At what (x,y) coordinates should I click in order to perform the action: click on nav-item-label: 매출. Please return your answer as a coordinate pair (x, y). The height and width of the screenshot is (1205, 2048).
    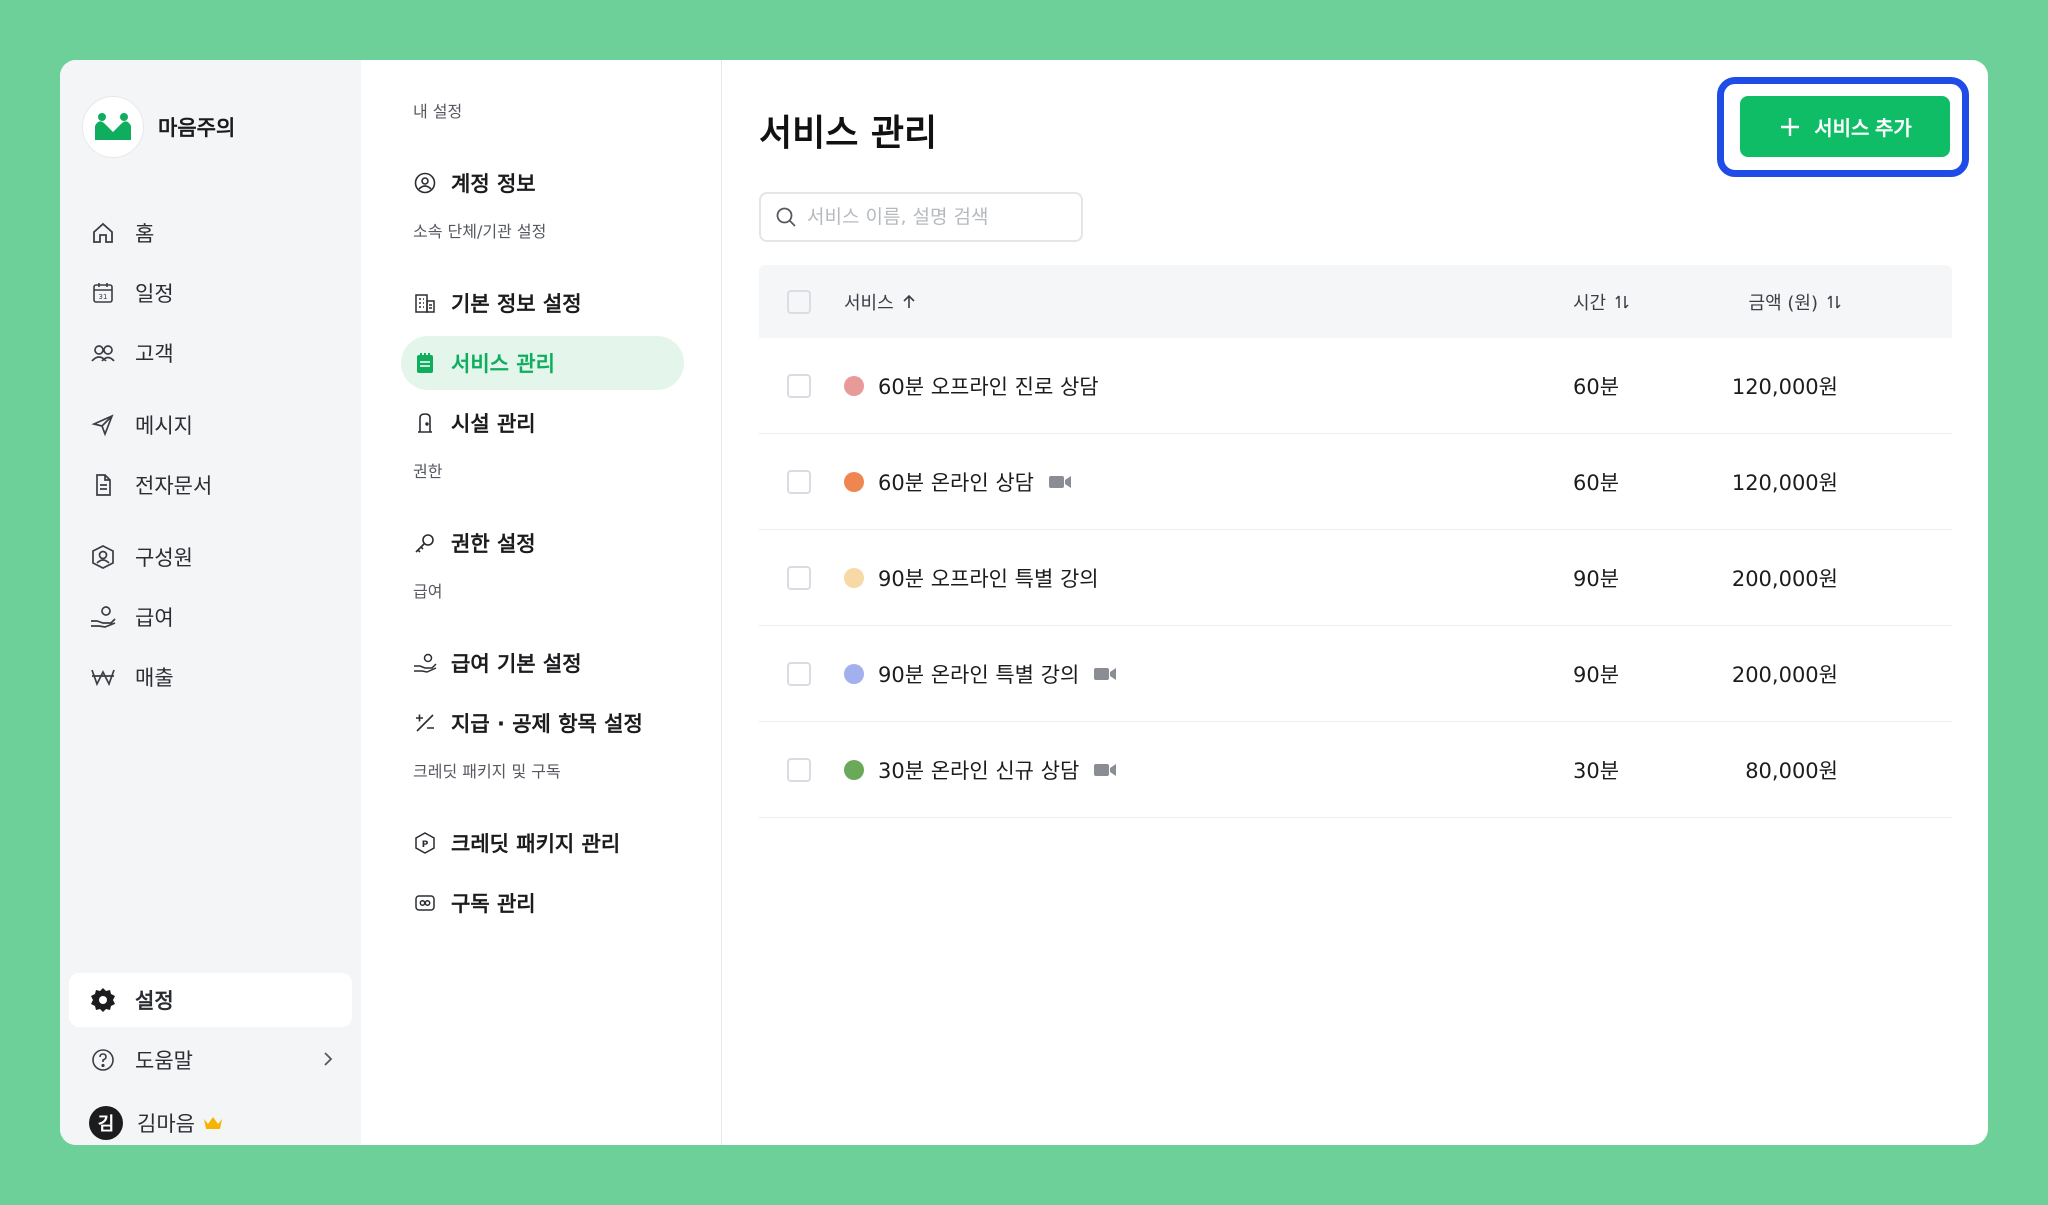
    Looking at the image, I should click on (154, 678).